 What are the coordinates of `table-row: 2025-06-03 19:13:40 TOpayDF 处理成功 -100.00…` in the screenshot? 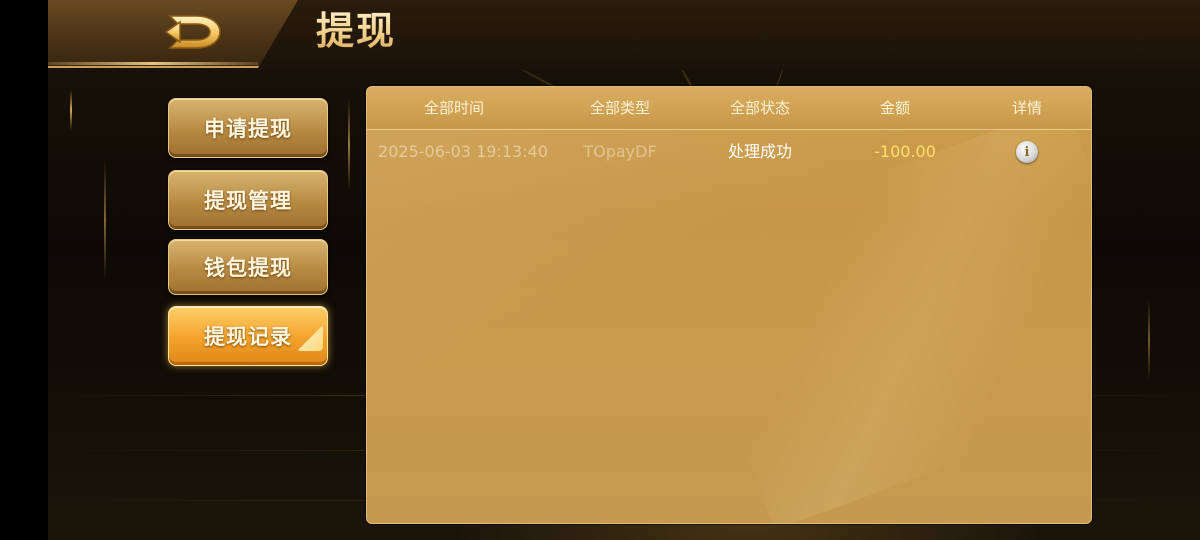 It's located at (729, 152).